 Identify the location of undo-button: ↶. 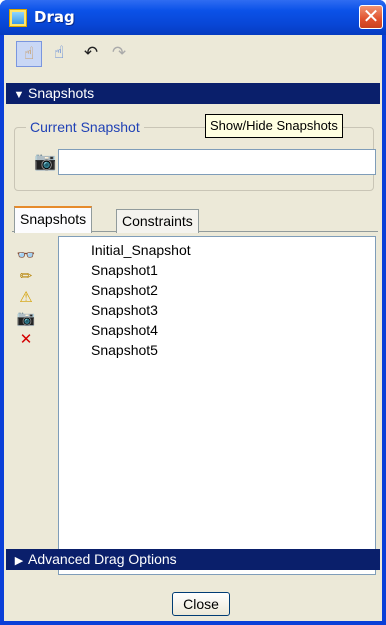
(91, 54).